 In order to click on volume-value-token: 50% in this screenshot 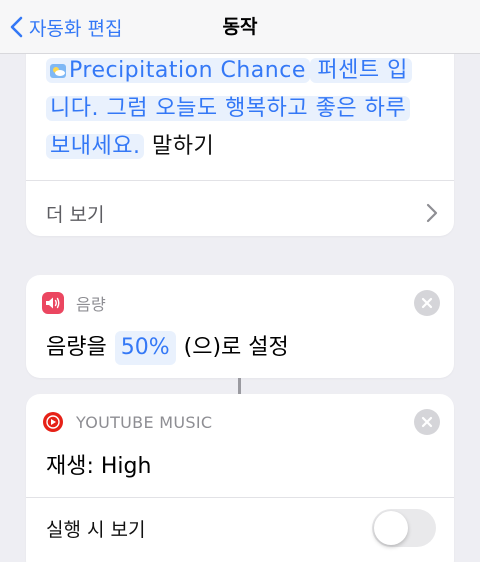, I will do `click(145, 348)`.